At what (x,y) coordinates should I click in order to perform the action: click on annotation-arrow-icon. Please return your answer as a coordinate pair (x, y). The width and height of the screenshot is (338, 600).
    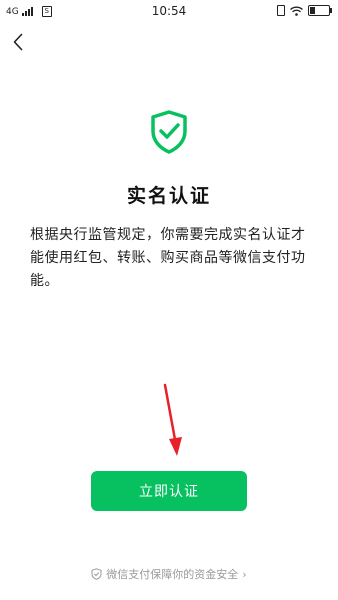
    Looking at the image, I should click on (172, 419).